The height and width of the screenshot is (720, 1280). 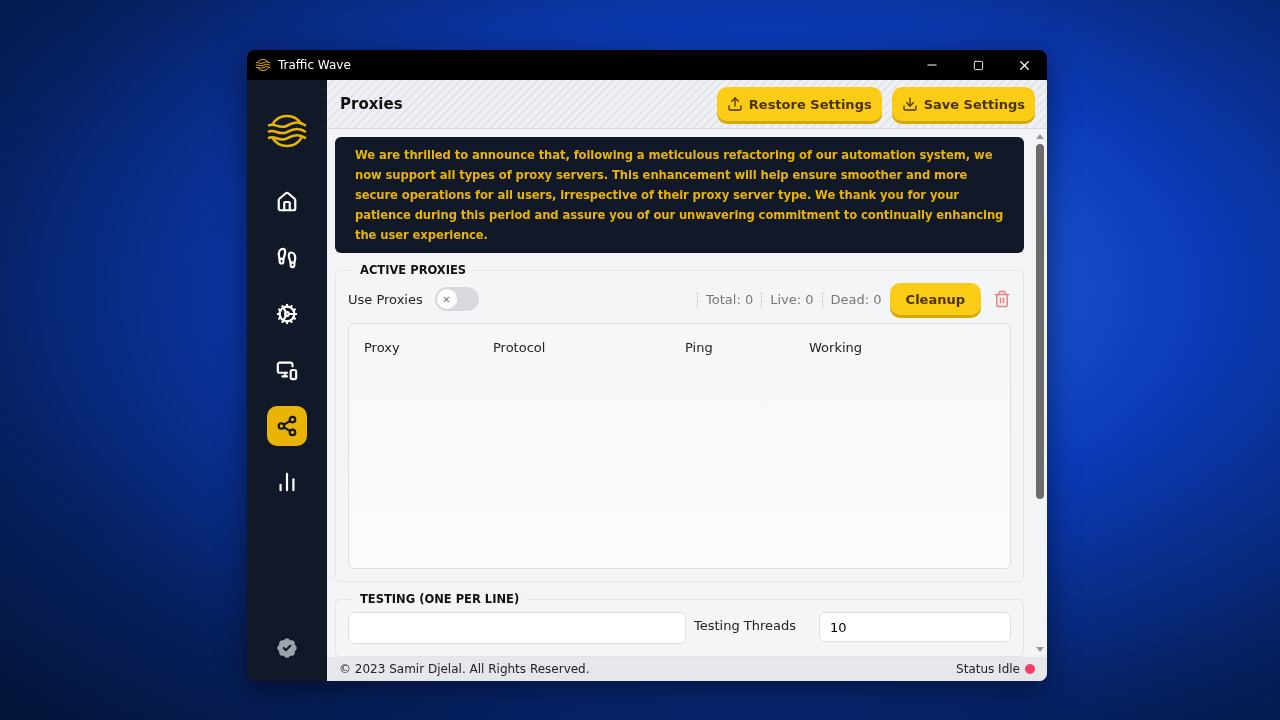 I want to click on copyright-text: © 2023 Samir Djelal. All Rights Reserved., so click(x=465, y=669).